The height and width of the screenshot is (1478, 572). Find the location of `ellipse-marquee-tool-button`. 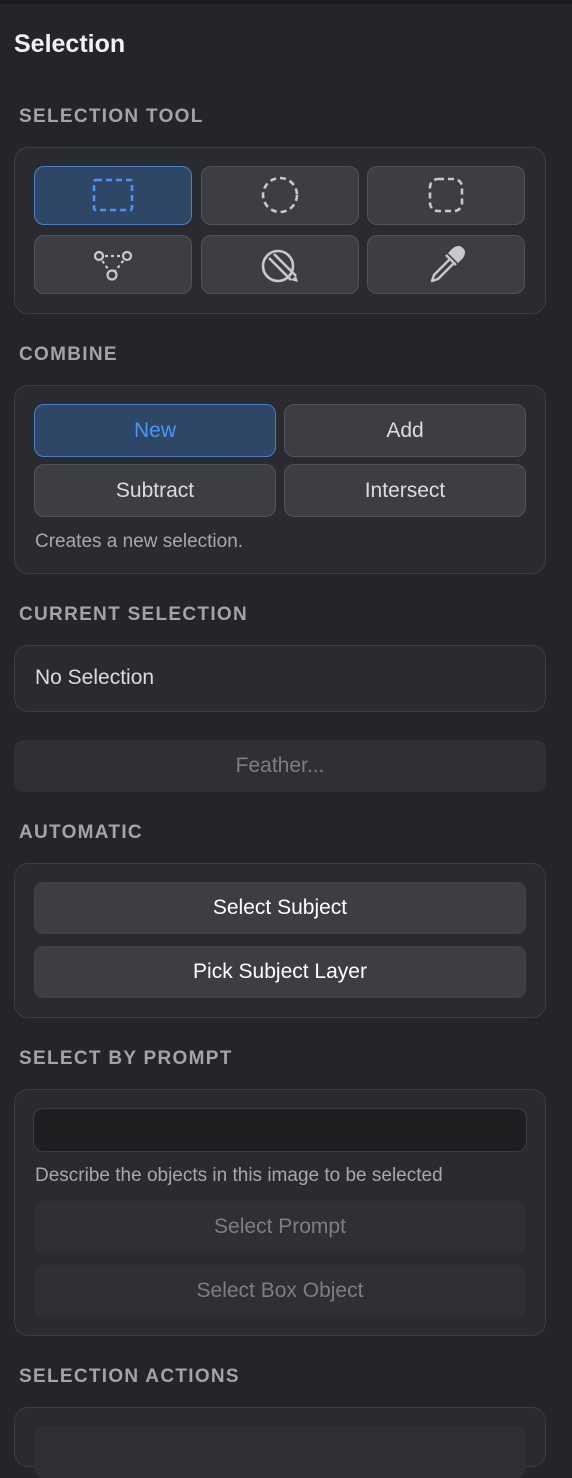

ellipse-marquee-tool-button is located at coordinates (280, 195).